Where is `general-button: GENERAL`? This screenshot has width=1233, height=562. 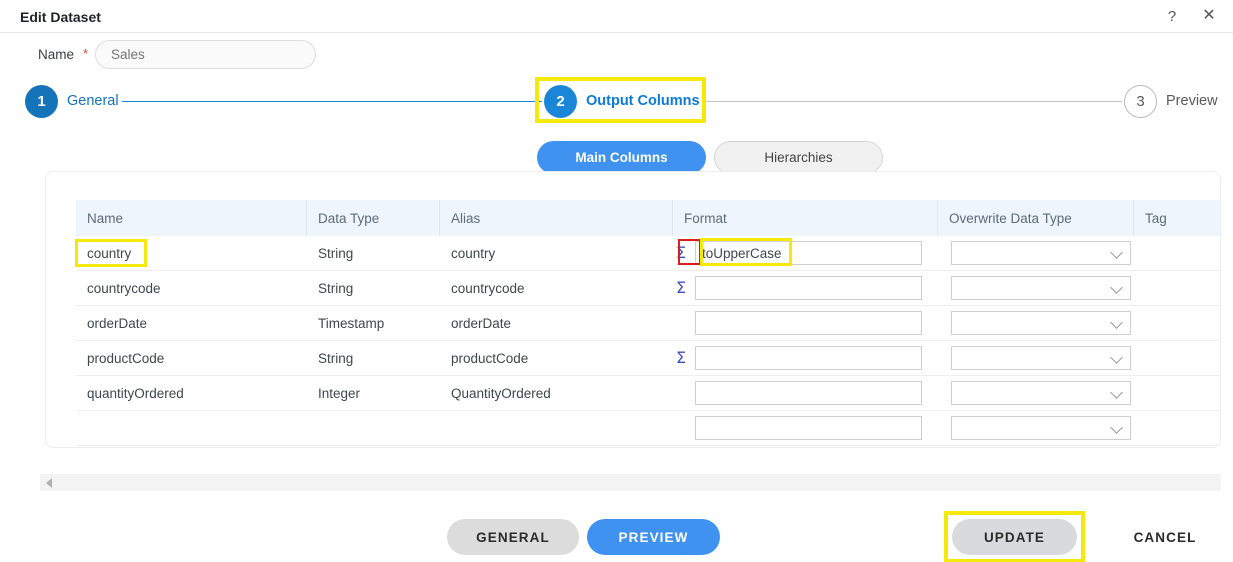 general-button: GENERAL is located at coordinates (513, 537).